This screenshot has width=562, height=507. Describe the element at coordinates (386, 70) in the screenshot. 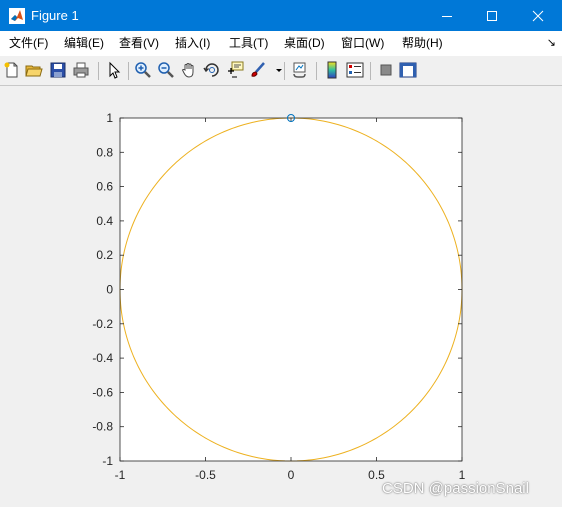

I see `hide-plot-tools-icon` at that location.